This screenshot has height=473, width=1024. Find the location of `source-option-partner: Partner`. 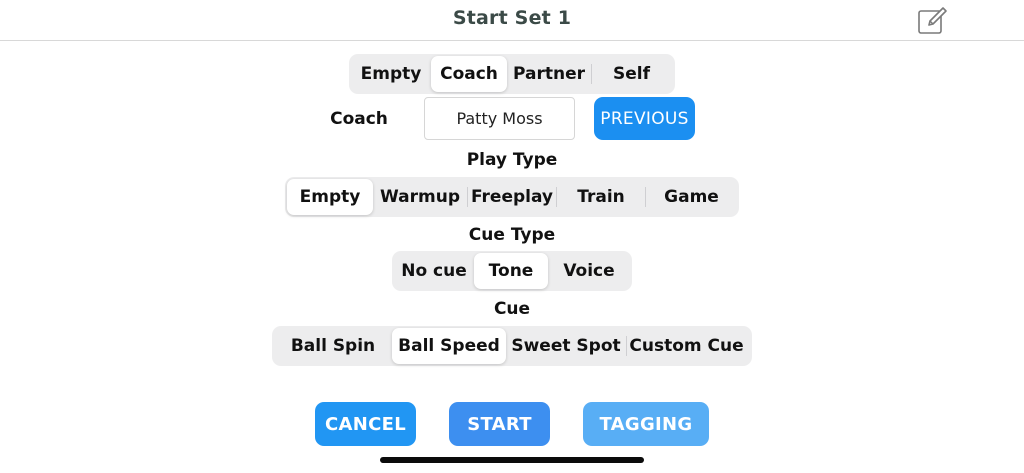

source-option-partner: Partner is located at coordinates (549, 74).